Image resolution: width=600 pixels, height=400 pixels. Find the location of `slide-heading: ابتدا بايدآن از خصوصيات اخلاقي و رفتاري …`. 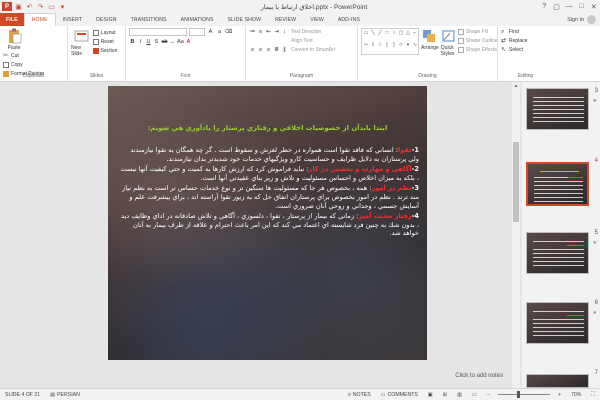

slide-heading: ابتدا بايدآن از خصوصيات اخلاقي و رفتاري … is located at coordinates (267, 128).